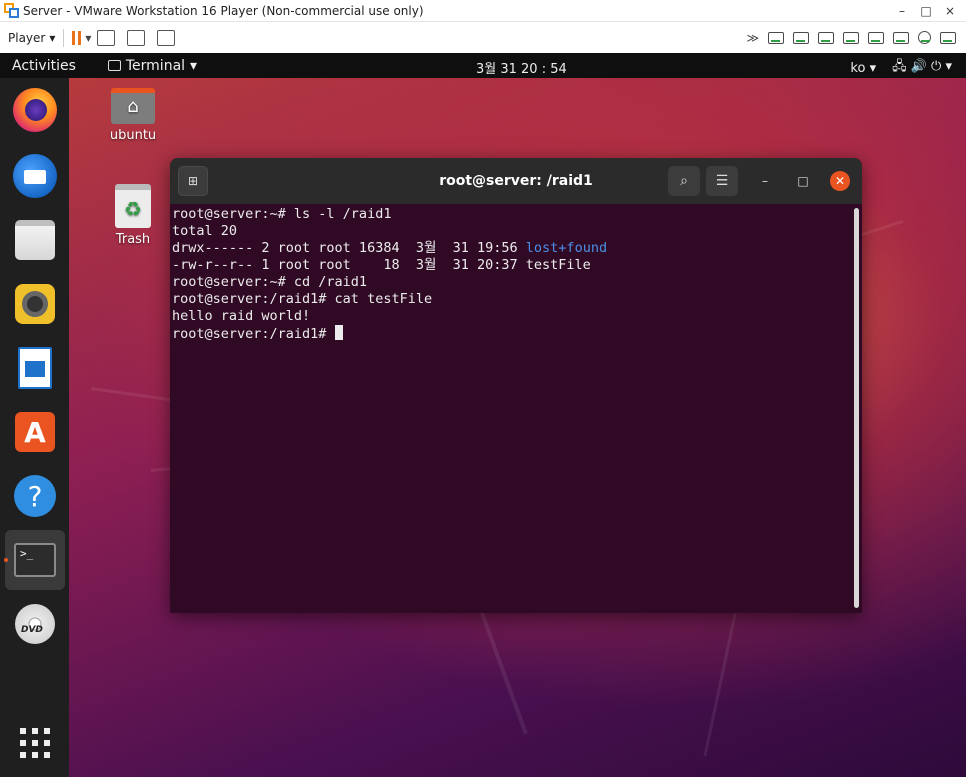  Describe the element at coordinates (114, 65) in the screenshot. I see `terminal-icon` at that location.